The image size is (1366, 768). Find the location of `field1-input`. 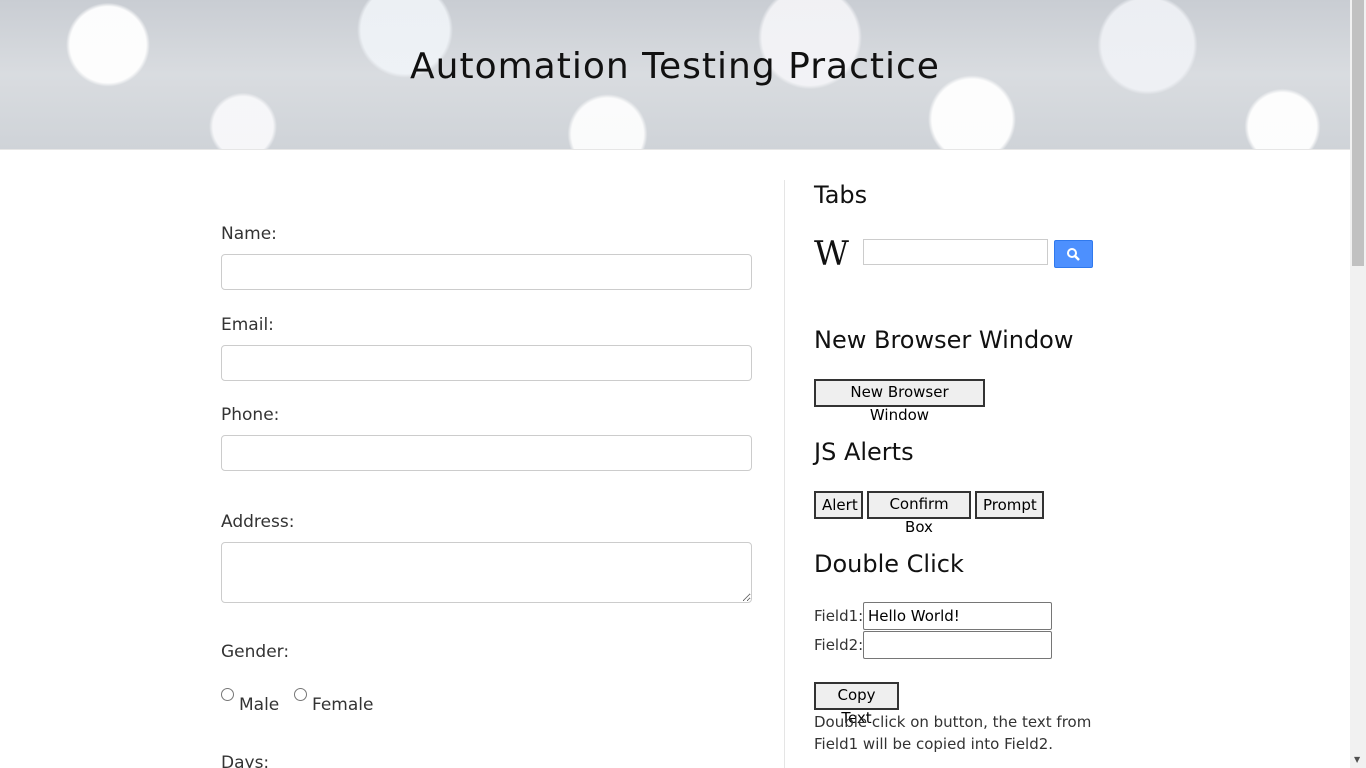

field1-input is located at coordinates (957, 616).